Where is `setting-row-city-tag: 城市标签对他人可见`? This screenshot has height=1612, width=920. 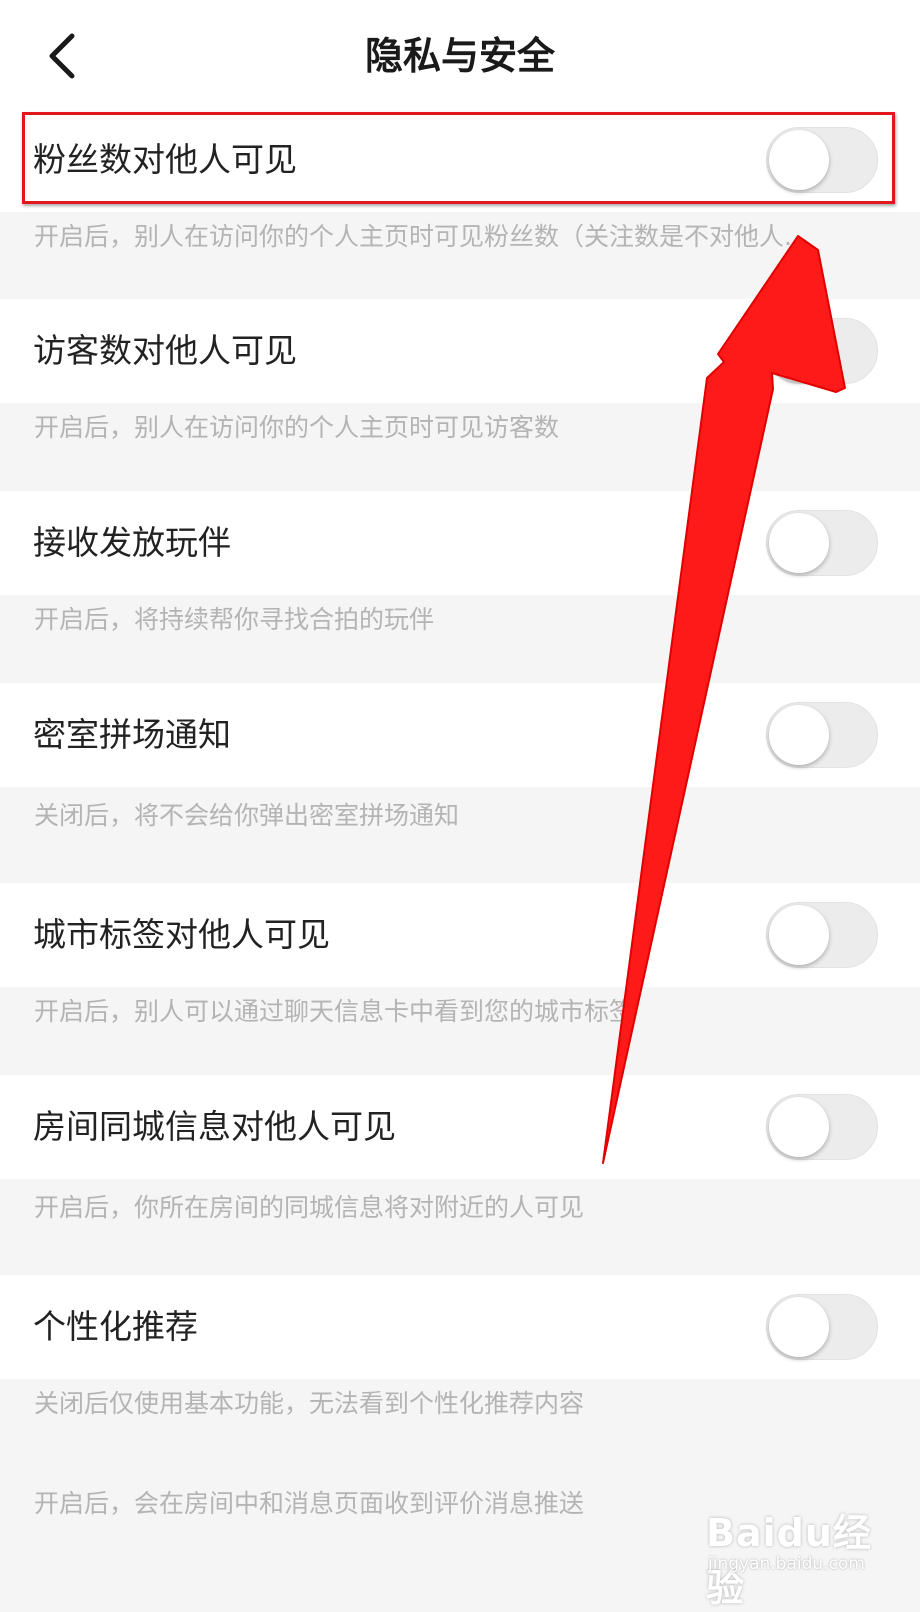
setting-row-city-tag: 城市标签对他人可见 is located at coordinates (460, 935).